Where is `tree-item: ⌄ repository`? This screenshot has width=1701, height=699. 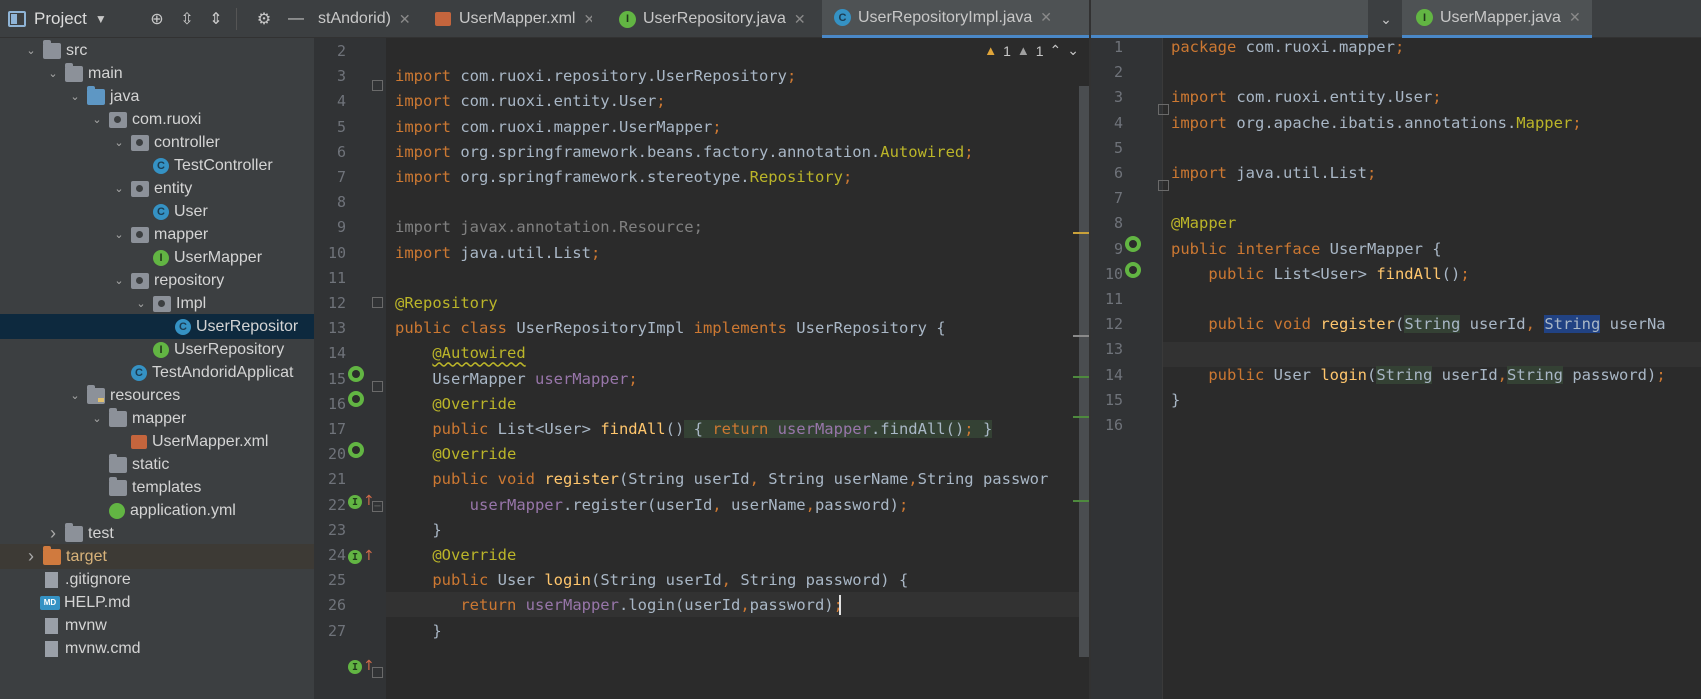 tree-item: ⌄ repository is located at coordinates (157, 280).